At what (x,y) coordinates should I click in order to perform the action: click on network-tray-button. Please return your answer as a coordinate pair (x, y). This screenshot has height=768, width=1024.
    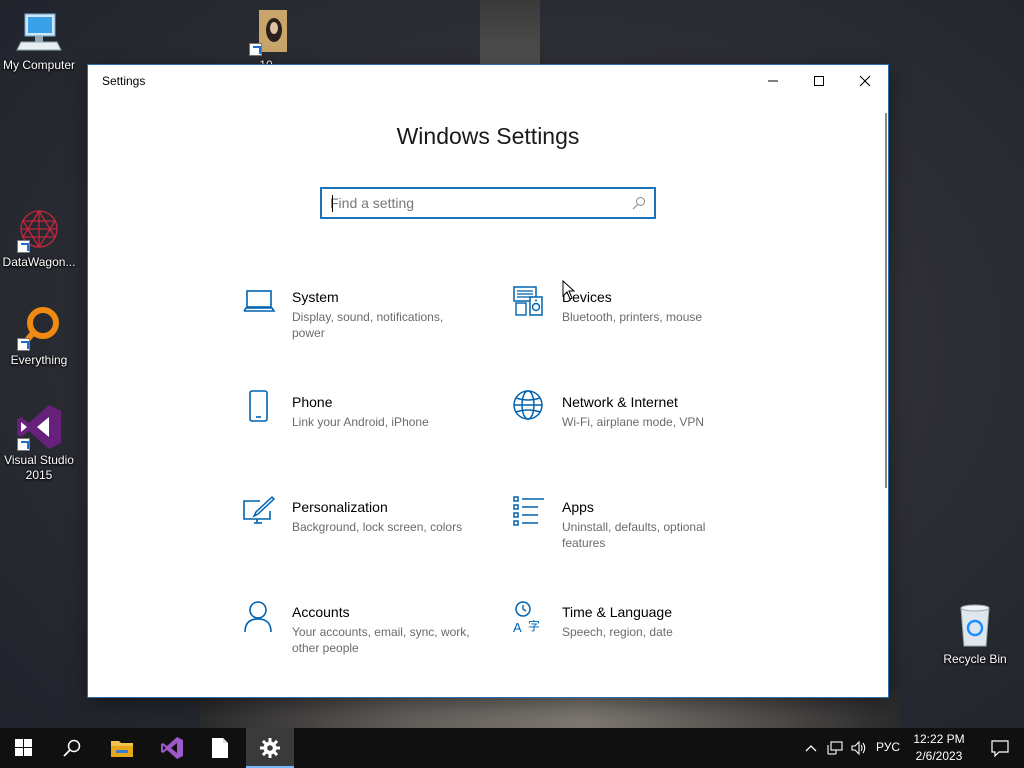
    Looking at the image, I should click on (835, 748).